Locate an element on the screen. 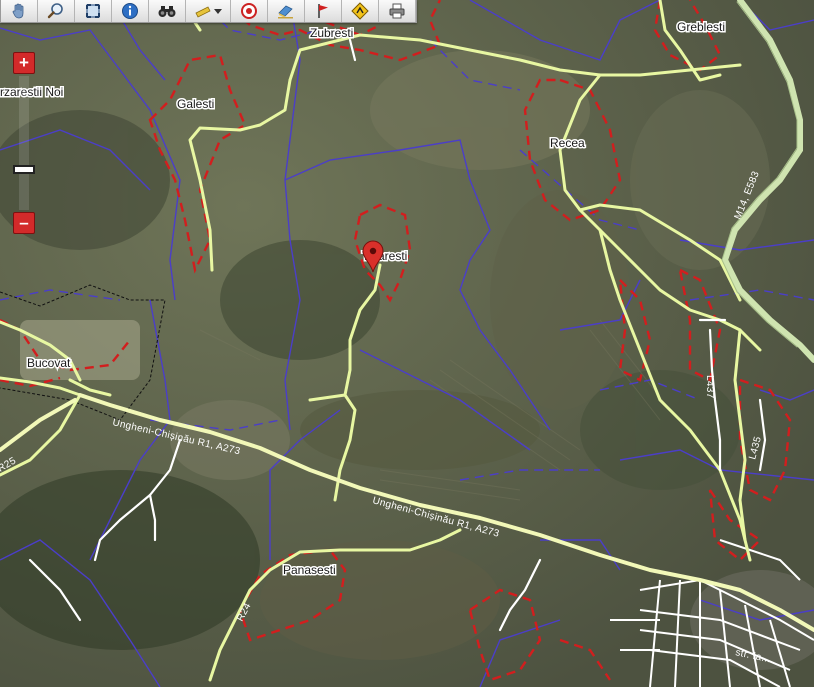 Image resolution: width=814 pixels, height=687 pixels. map-toolbar is located at coordinates (208, 11).